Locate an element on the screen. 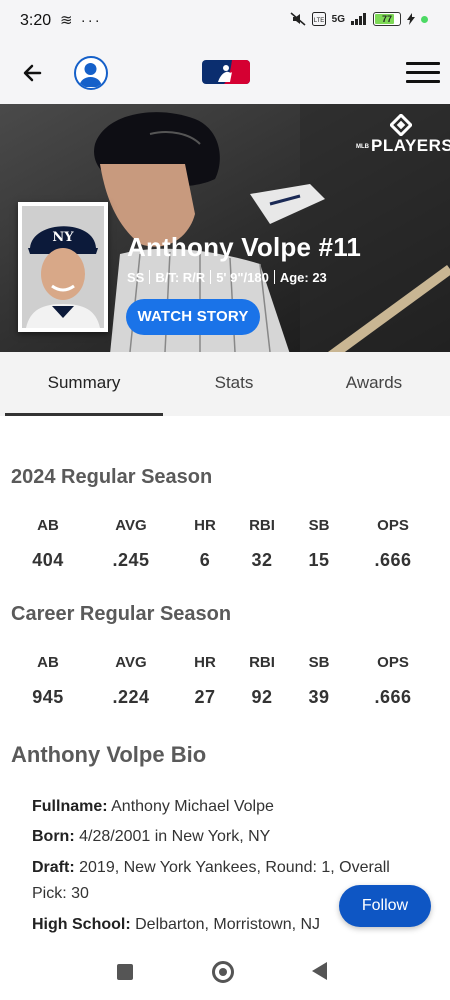  bio-born-value: 4/28/2001 in New York, NY is located at coordinates (175, 836).